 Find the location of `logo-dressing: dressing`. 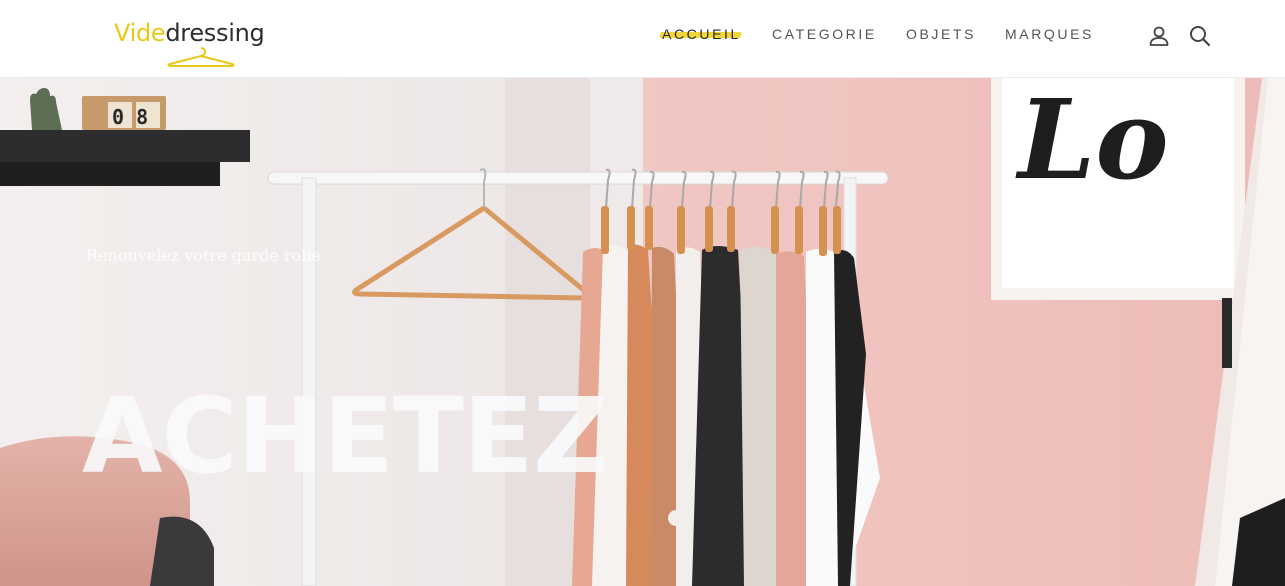

logo-dressing: dressing is located at coordinates (215, 33).